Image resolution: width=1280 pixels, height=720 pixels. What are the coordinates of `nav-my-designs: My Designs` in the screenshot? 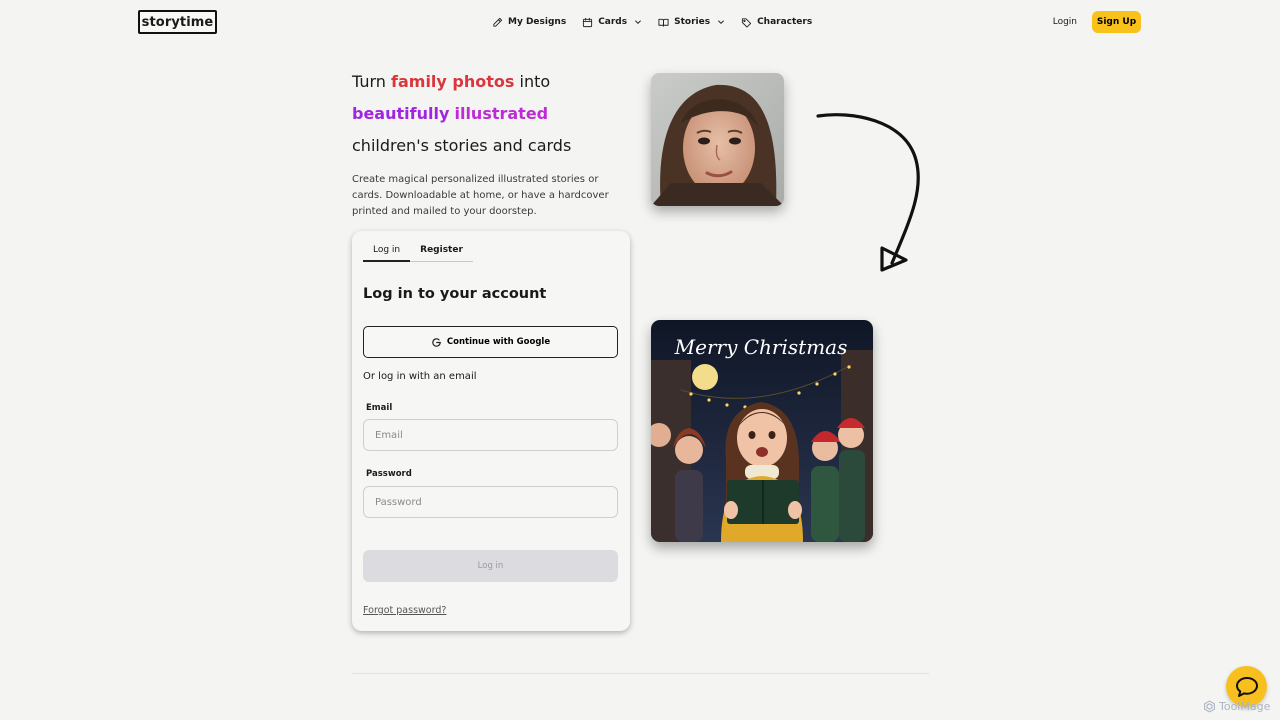 It's located at (529, 22).